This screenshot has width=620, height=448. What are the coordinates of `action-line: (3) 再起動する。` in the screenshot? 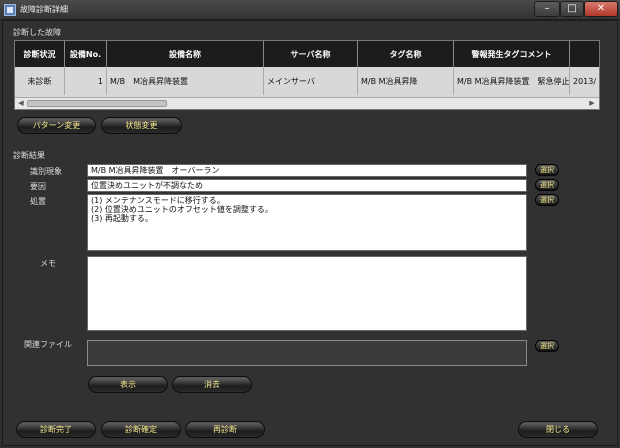 It's located at (122, 218).